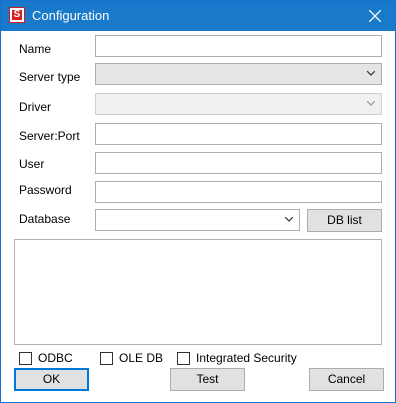 The image size is (396, 403). I want to click on cancel-button: Cancel, so click(346, 379).